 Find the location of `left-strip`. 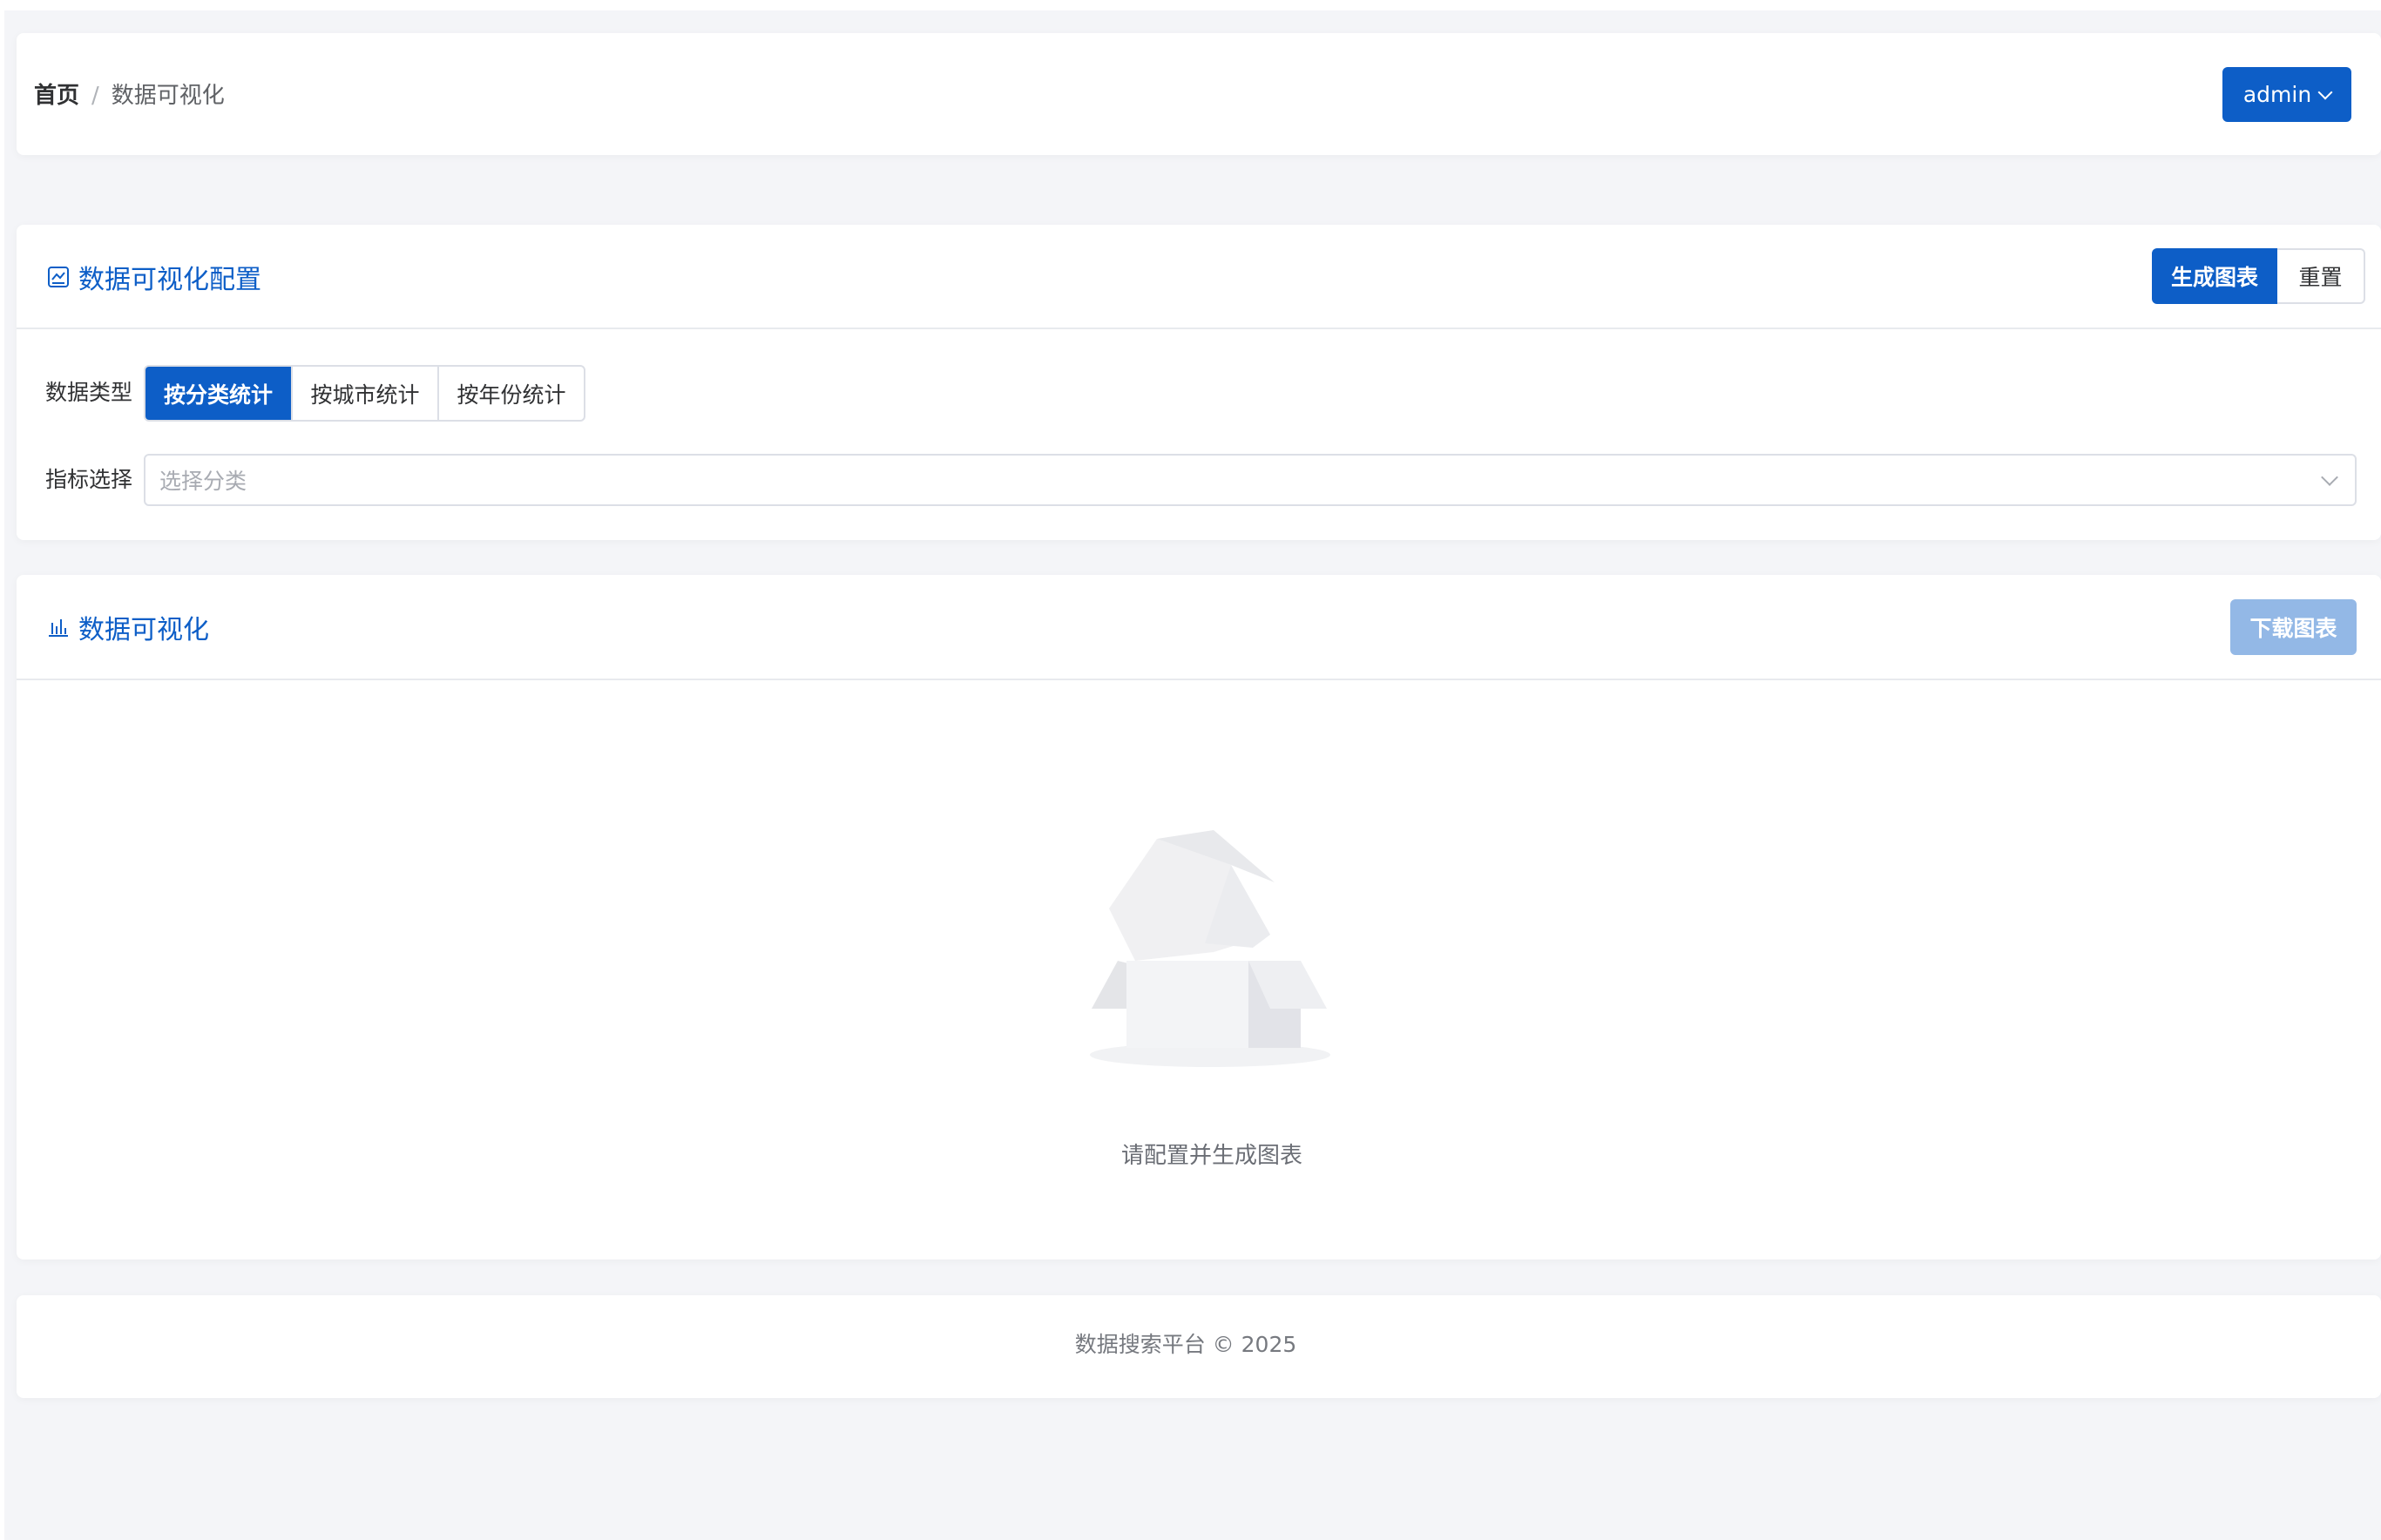

left-strip is located at coordinates (2, 770).